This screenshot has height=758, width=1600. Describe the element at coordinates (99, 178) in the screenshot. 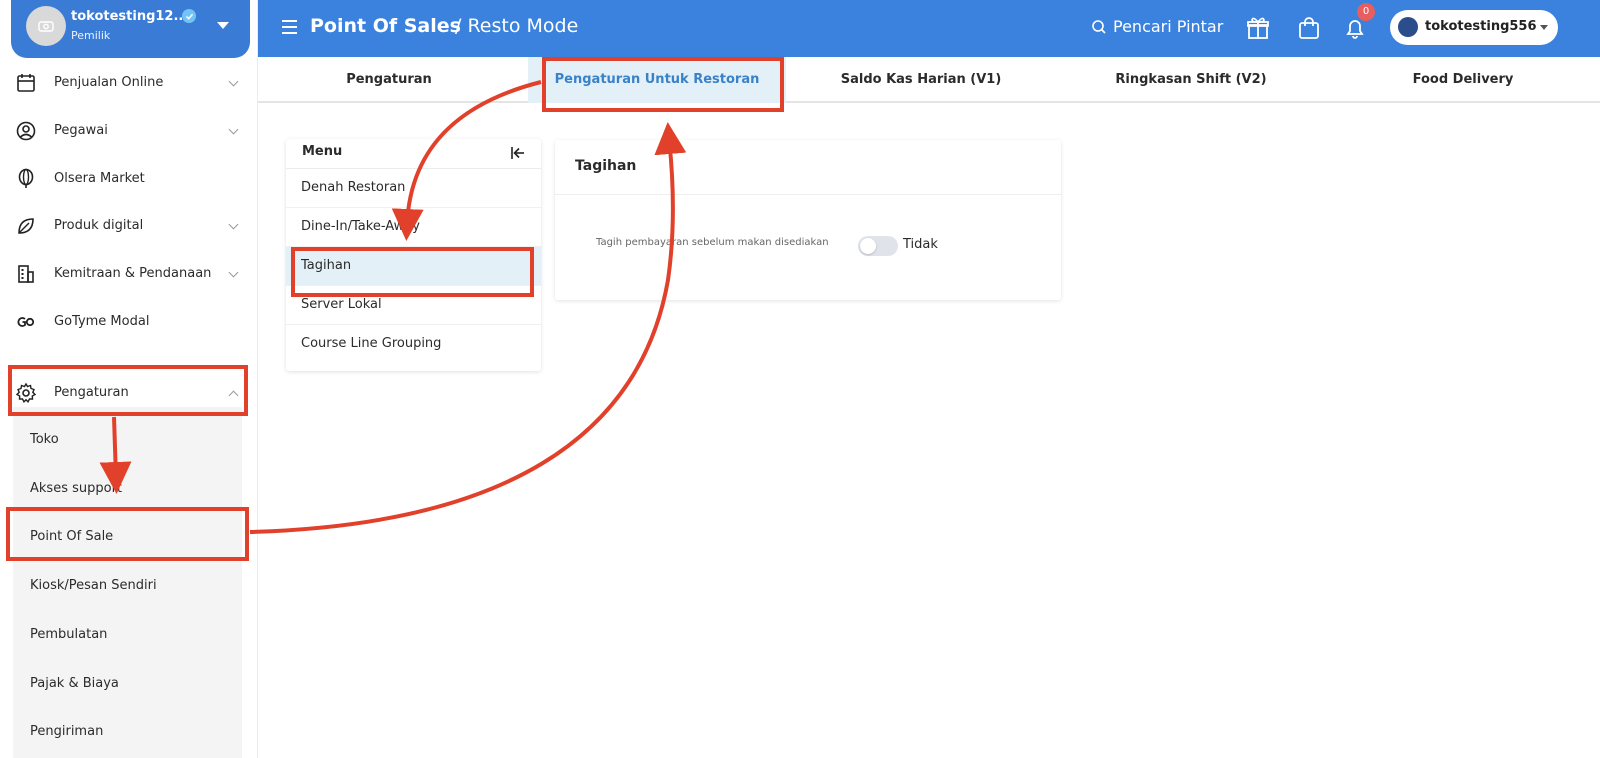

I see `sidebar-item-label: Olsera Market` at that location.